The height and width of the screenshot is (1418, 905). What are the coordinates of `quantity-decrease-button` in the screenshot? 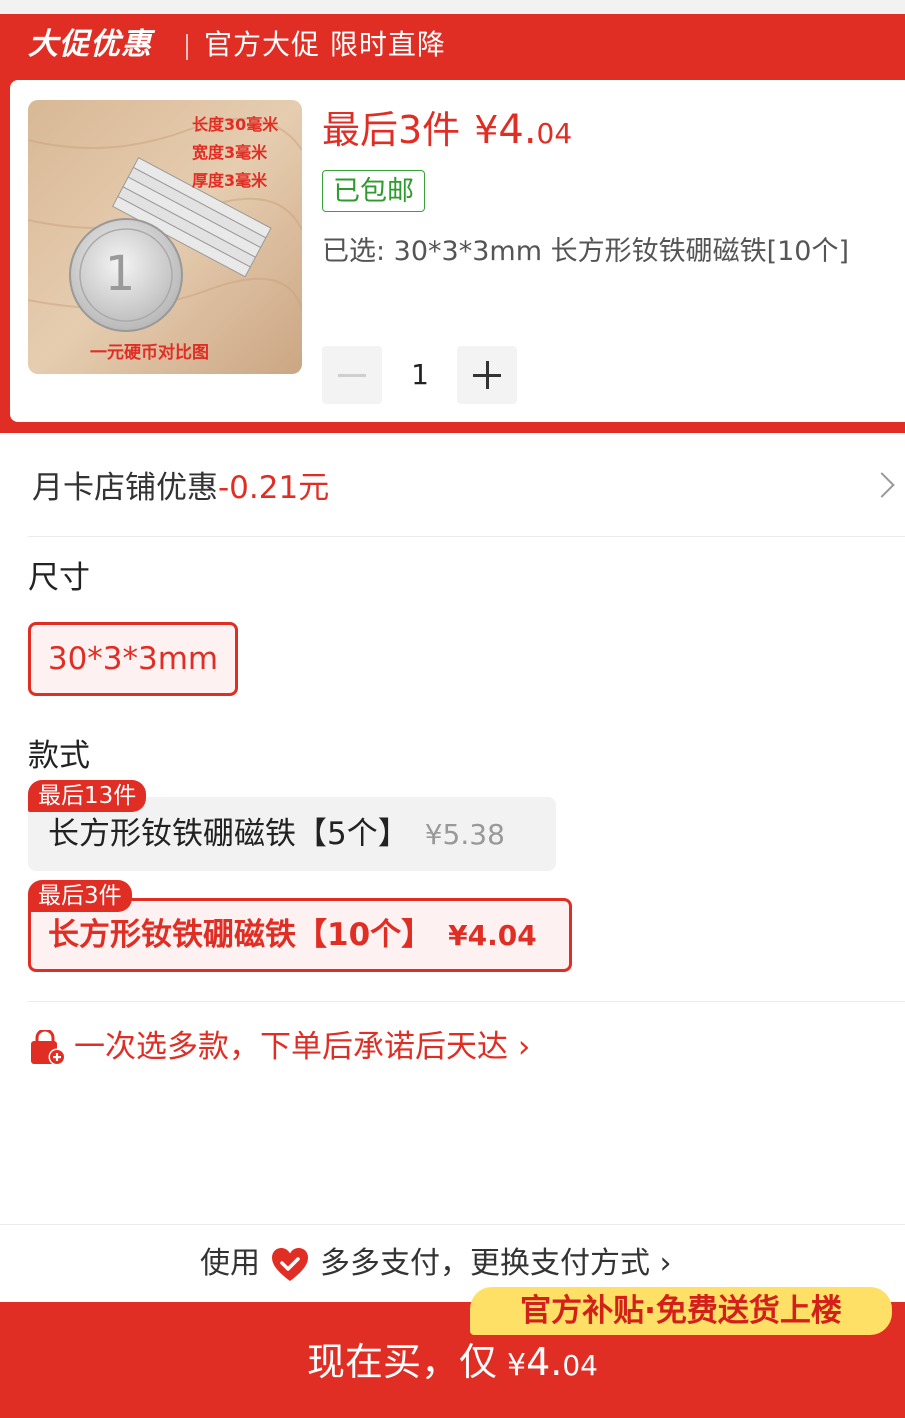 It's located at (352, 375).